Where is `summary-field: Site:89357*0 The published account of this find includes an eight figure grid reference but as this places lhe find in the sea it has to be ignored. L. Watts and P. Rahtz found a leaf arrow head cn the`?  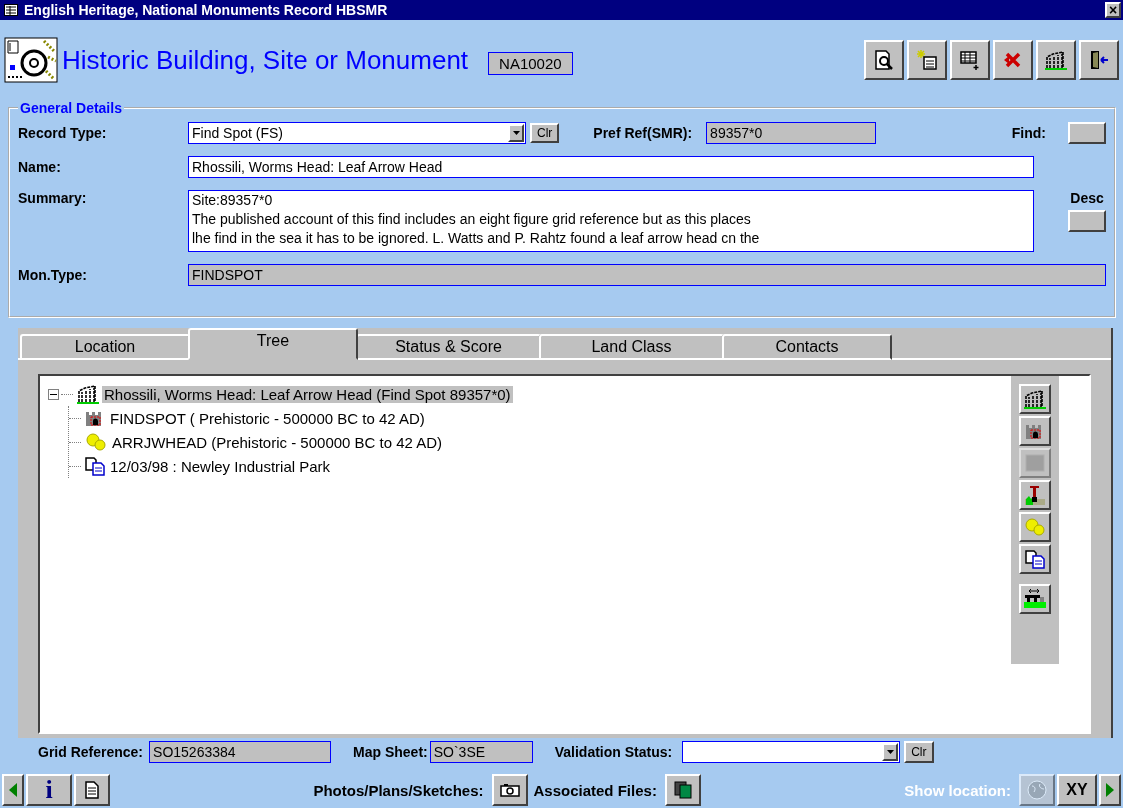 summary-field: Site:89357*0 The published account of this find includes an eight figure grid reference but as this places lhe find in the sea it has to be ignored. L. Watts and P. Rahtz found a leaf arrow head cn the is located at coordinates (611, 221).